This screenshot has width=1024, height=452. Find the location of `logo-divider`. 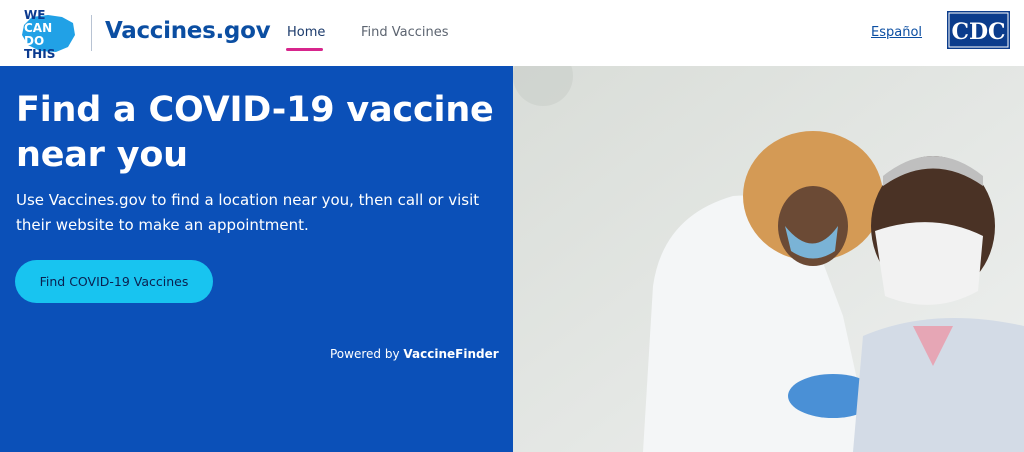

logo-divider is located at coordinates (91, 33).